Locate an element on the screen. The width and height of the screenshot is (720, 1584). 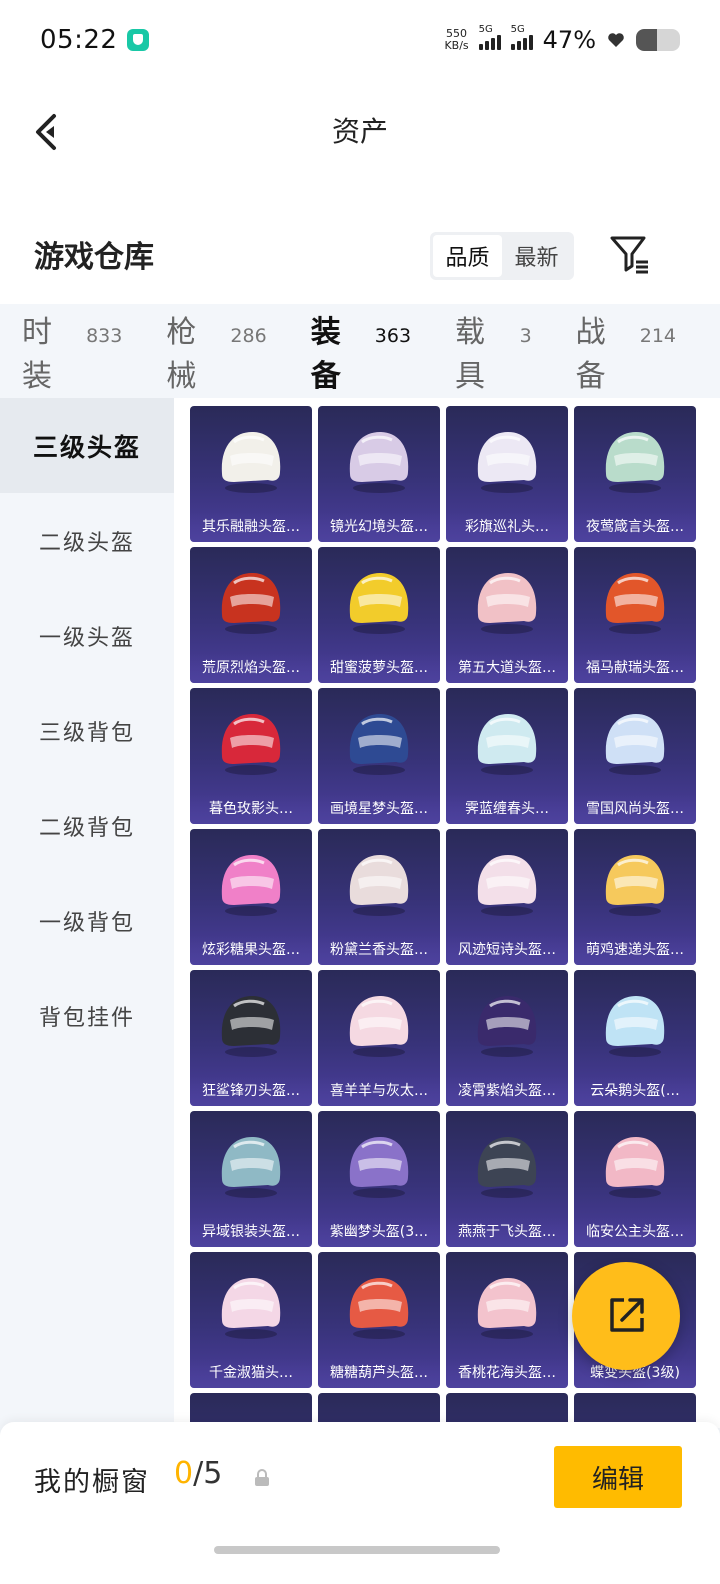
tab-equipment: 装备 363 is located at coordinates (361, 364).